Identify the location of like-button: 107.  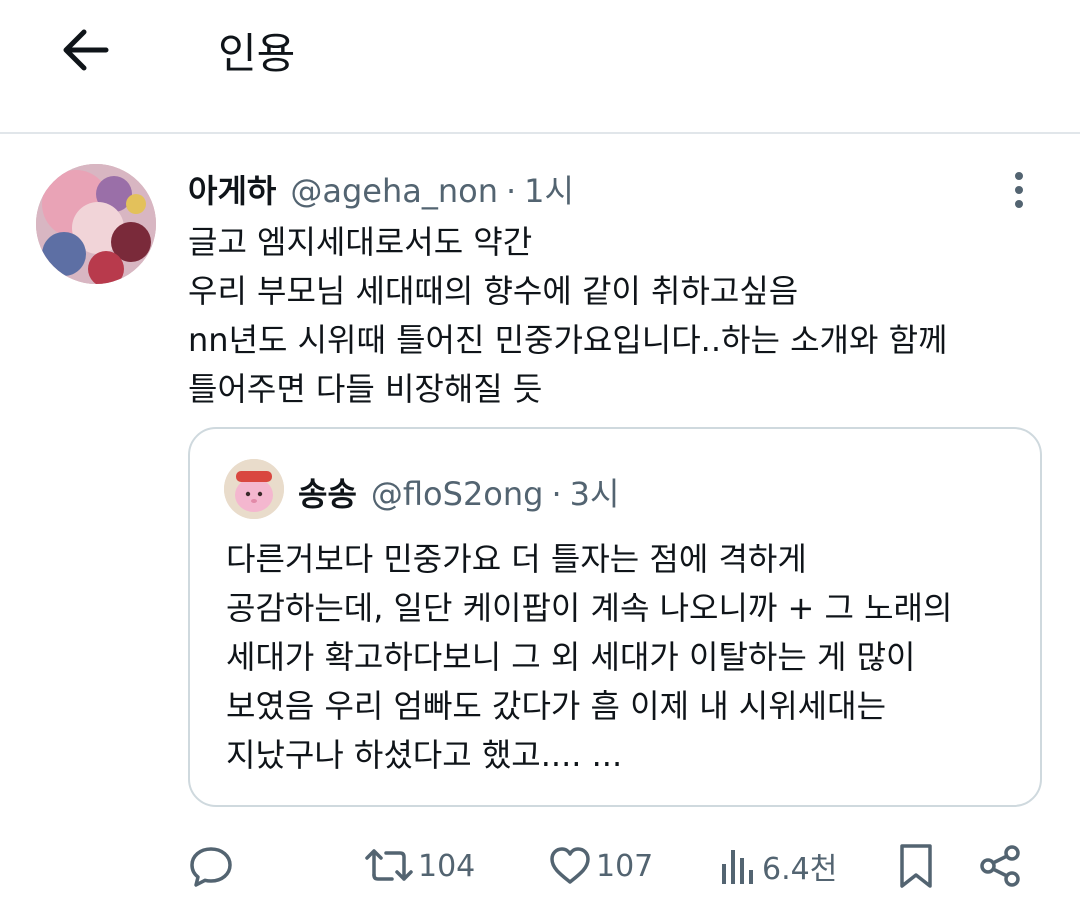
(600, 866).